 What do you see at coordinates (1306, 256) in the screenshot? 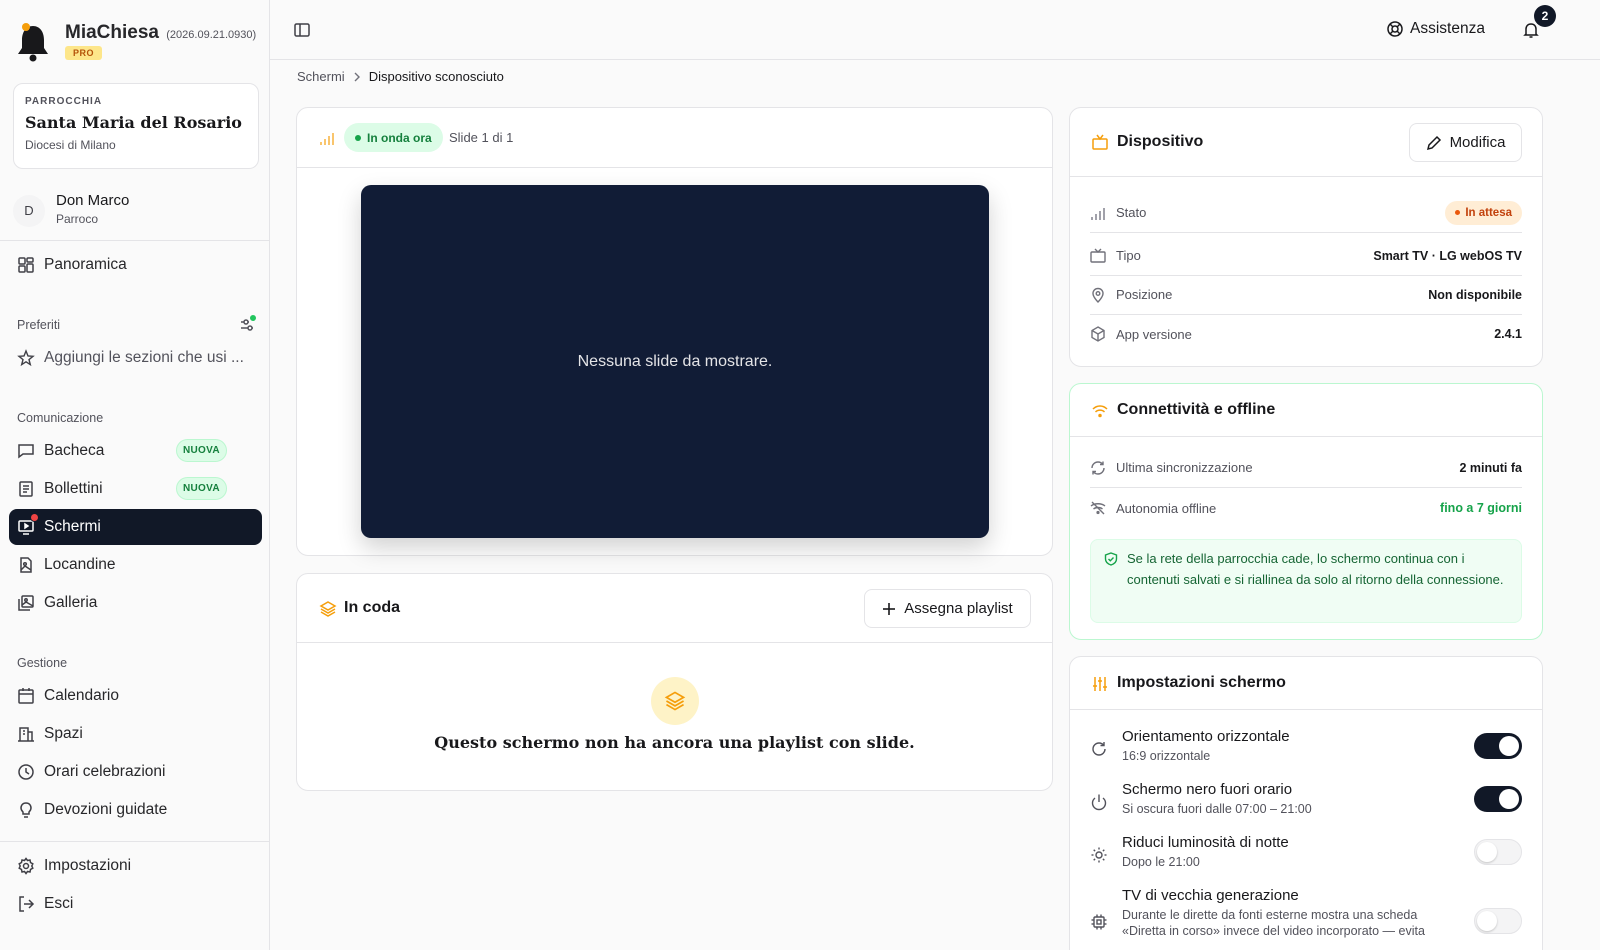
I see `device-row-type: Tipo Smart TV · LG webOS TV` at bounding box center [1306, 256].